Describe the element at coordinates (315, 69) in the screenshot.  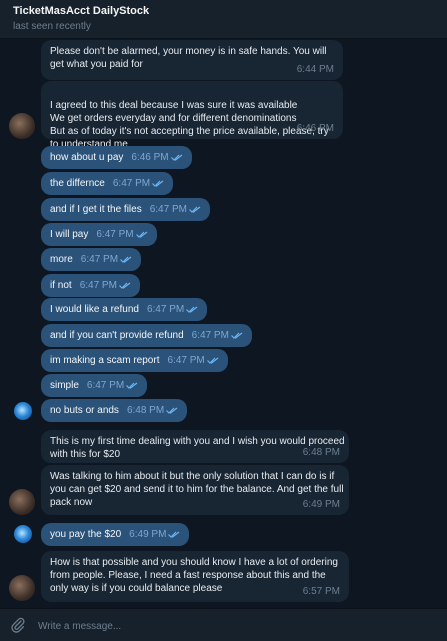
I see `message-time: 6:44 PM` at that location.